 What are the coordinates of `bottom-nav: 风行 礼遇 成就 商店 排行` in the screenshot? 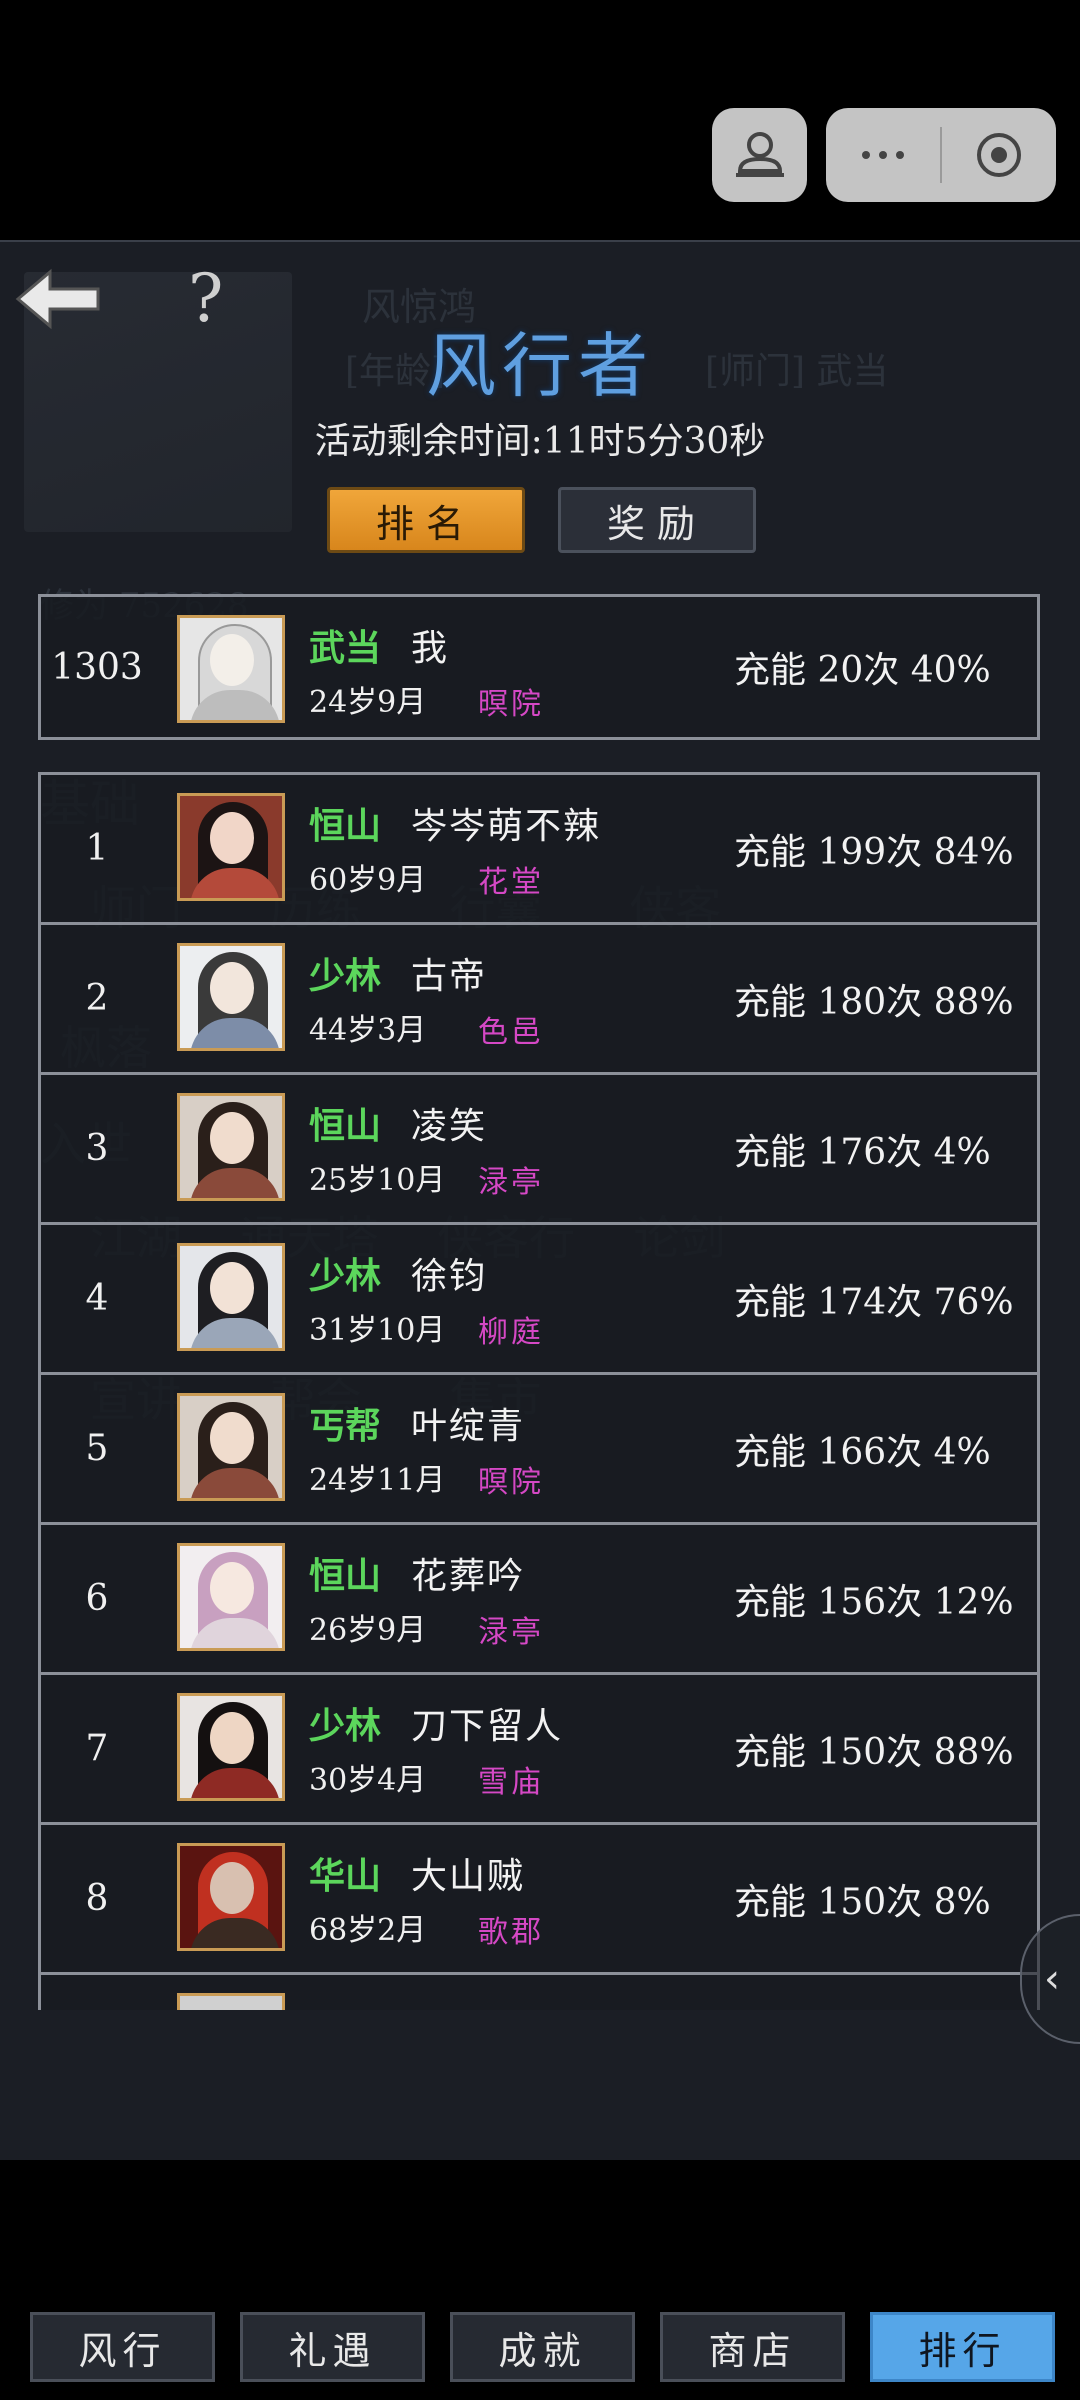 It's located at (540, 2352).